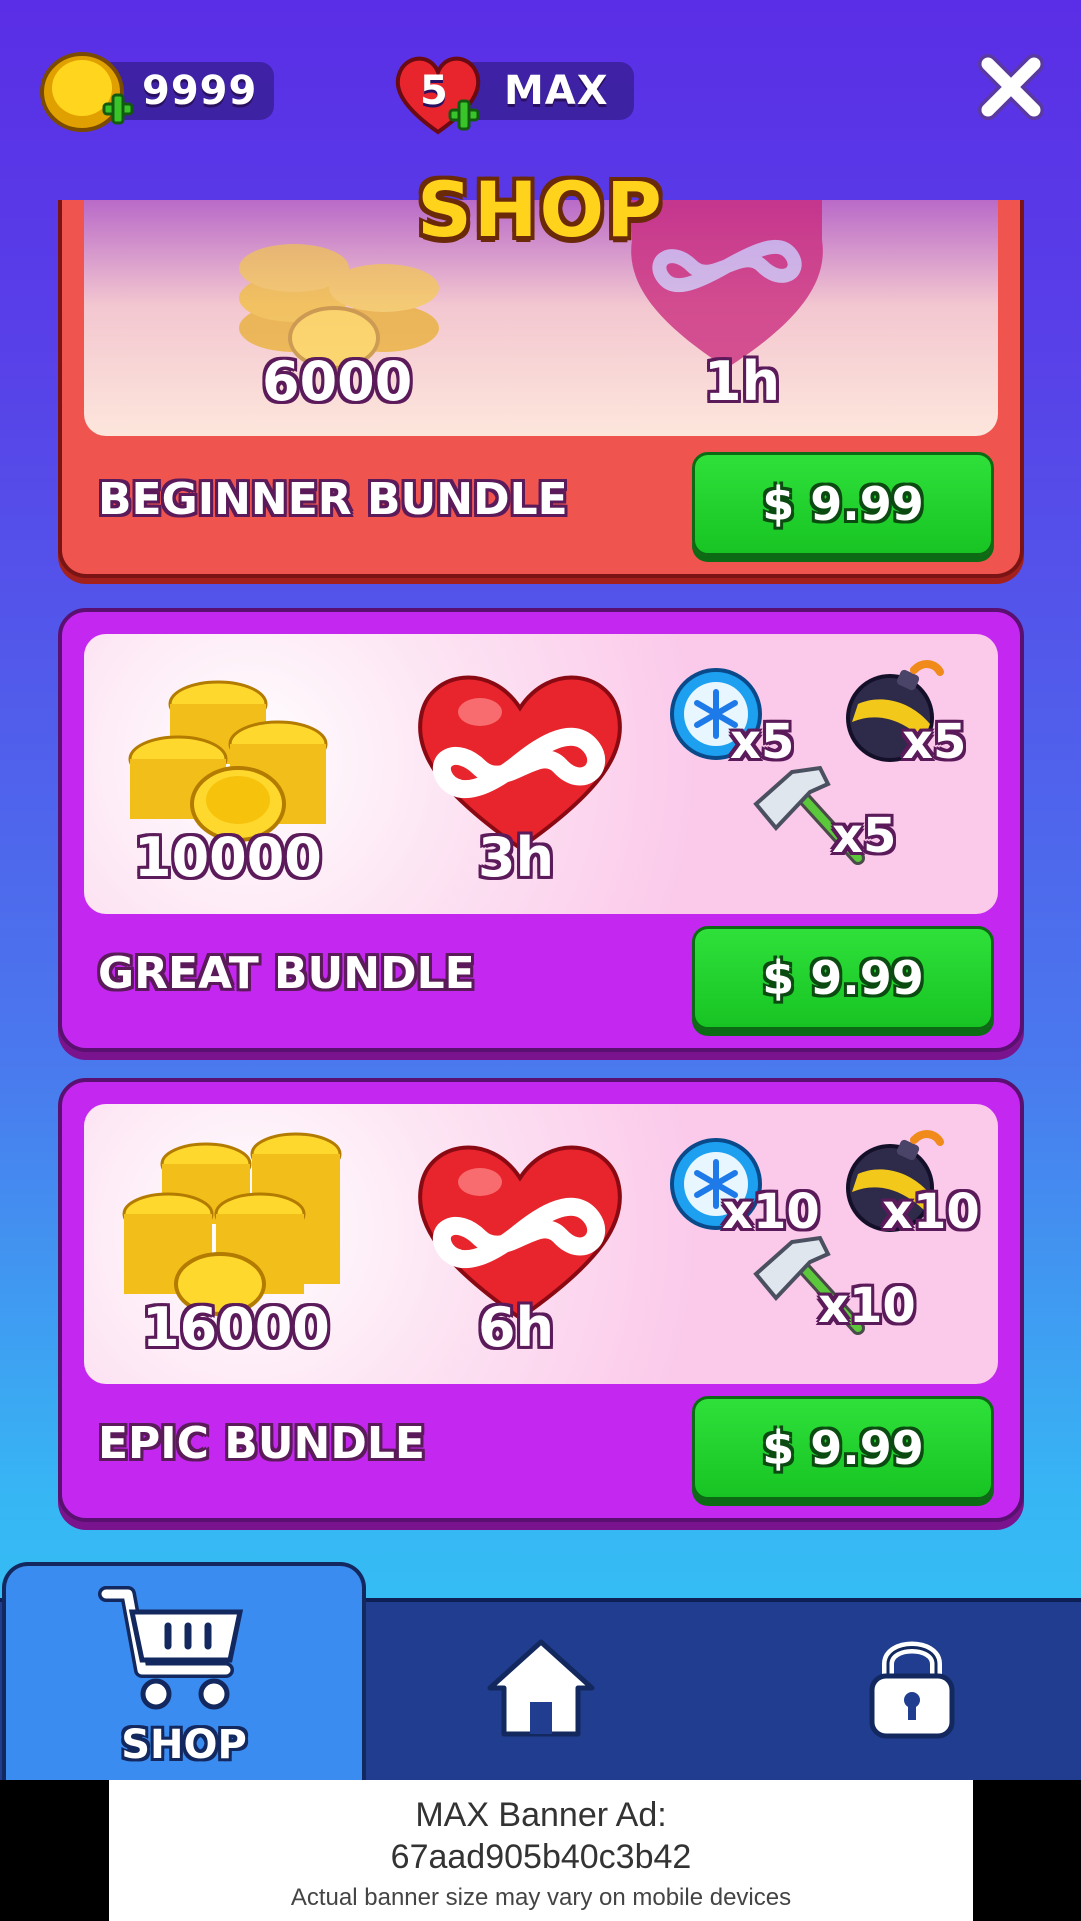 The image size is (1081, 1921). I want to click on beginner-price: $ 9.99, so click(843, 504).